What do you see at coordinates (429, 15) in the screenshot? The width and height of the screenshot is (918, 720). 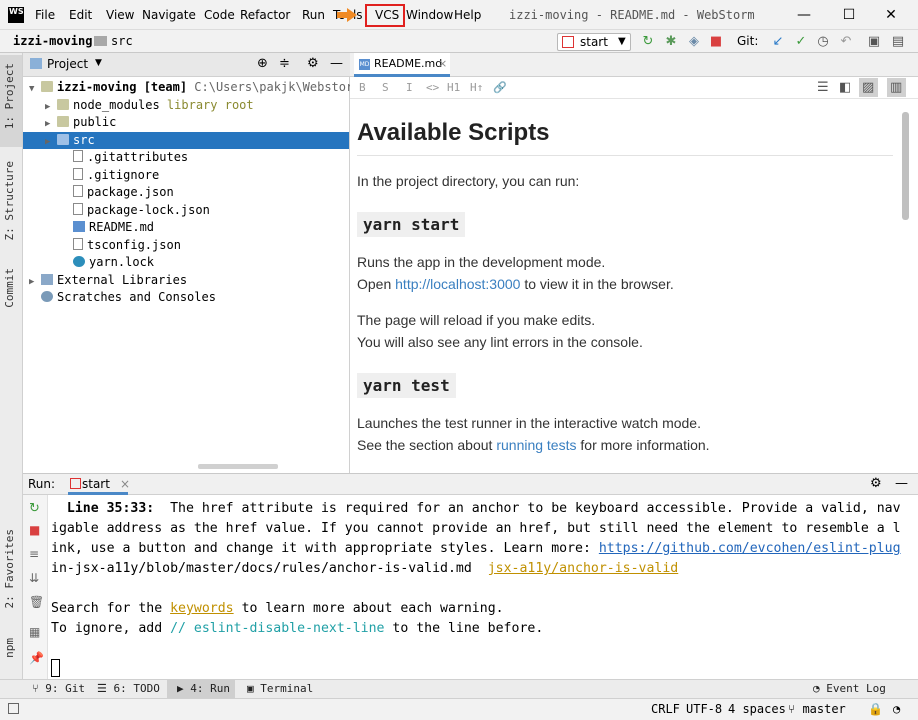 I see `menu-window: Window` at bounding box center [429, 15].